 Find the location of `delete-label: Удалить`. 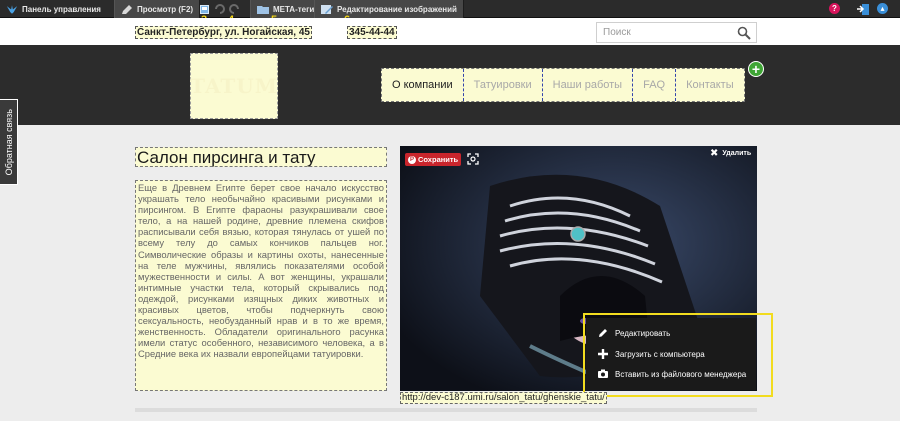

delete-label: Удалить is located at coordinates (737, 153).